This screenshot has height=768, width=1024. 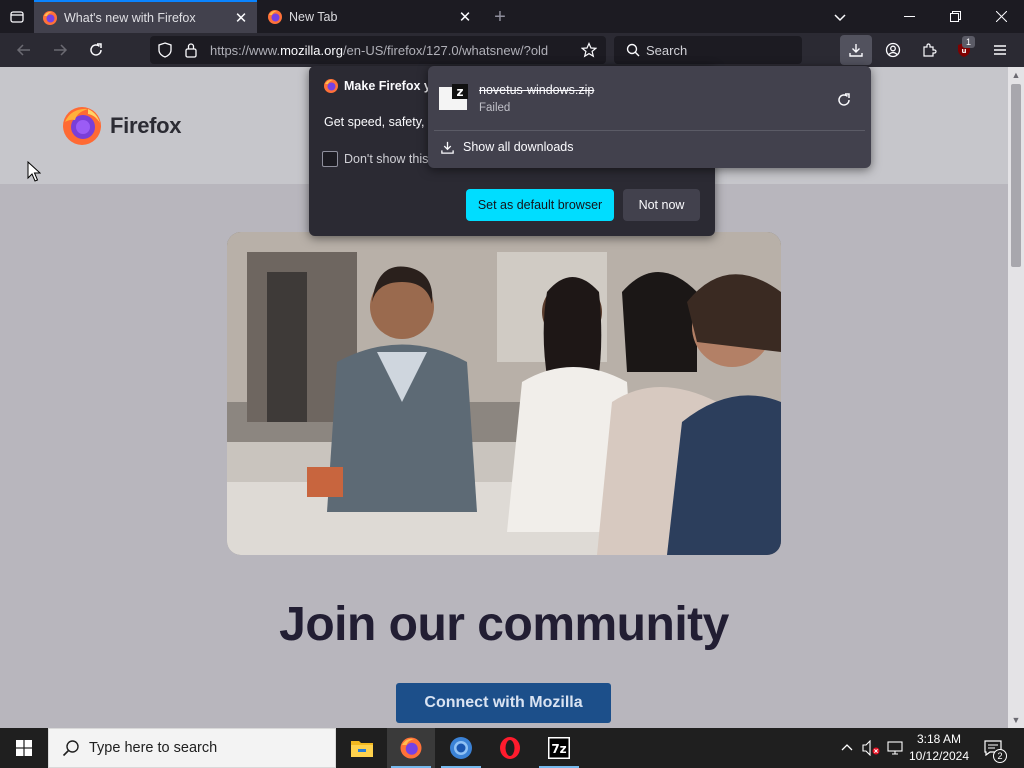 What do you see at coordinates (955, 16) in the screenshot?
I see `restore-icon` at bounding box center [955, 16].